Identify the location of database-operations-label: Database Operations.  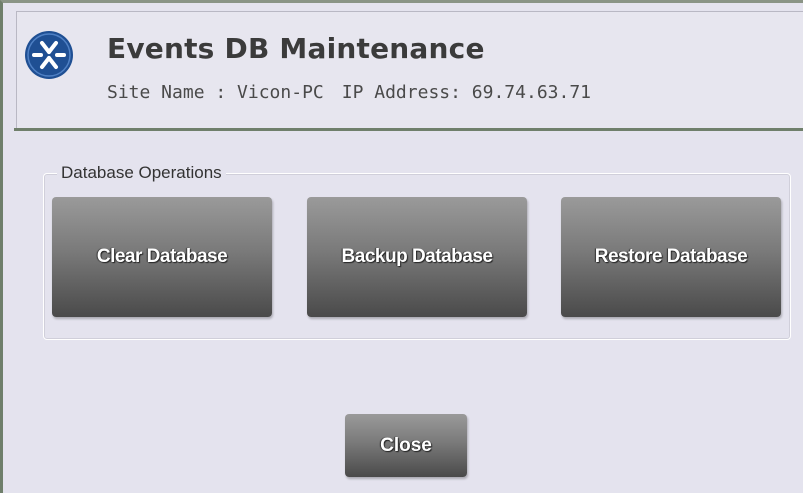
(141, 173).